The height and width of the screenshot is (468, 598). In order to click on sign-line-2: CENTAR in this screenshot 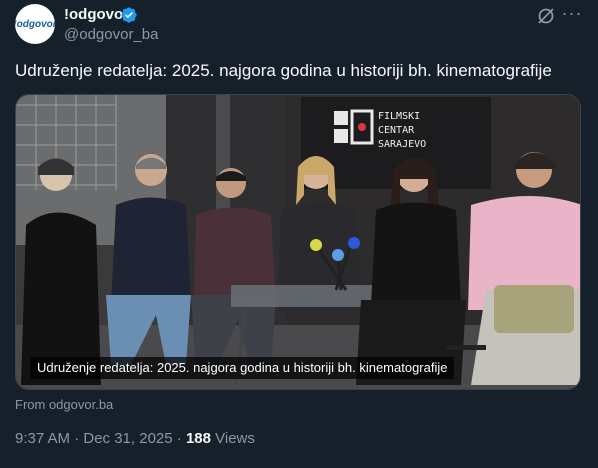, I will do `click(396, 130)`.